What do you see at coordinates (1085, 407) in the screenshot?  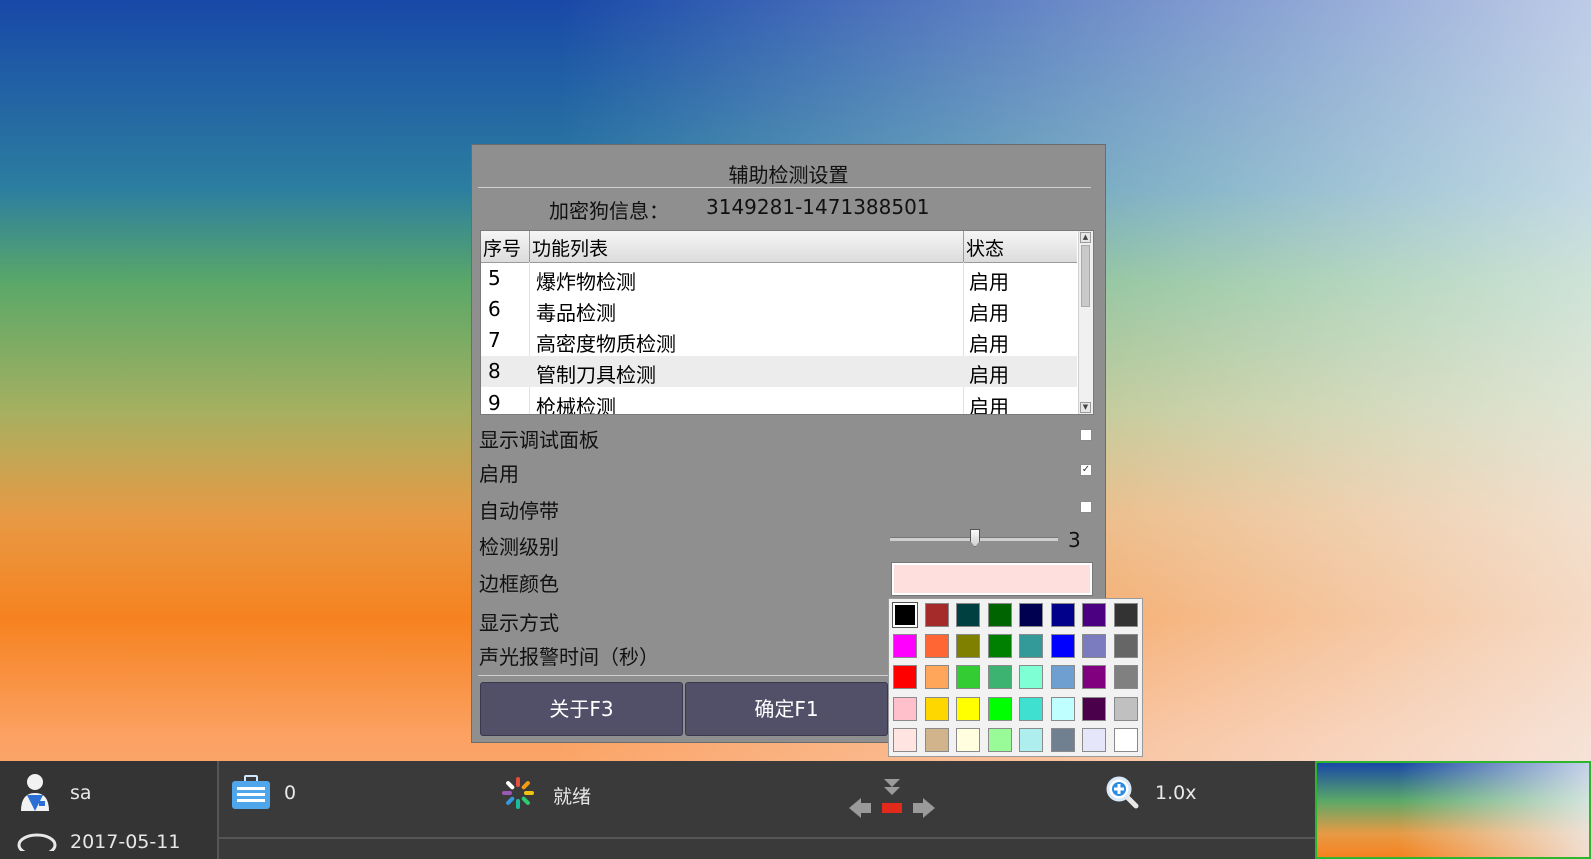 I see `scroll-down-icon: ▼` at bounding box center [1085, 407].